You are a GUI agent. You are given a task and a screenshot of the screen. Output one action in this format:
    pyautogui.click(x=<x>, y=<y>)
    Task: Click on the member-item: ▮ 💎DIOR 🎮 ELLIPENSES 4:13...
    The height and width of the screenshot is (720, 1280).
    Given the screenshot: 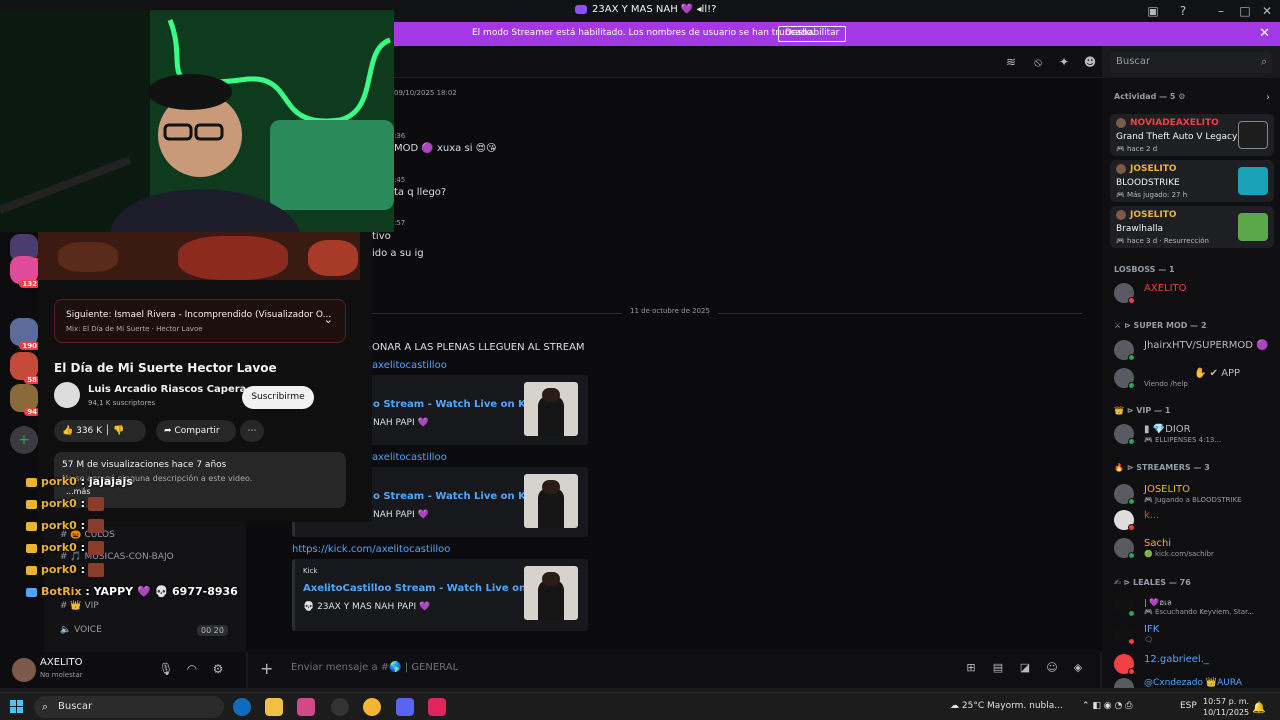 What is the action you would take?
    pyautogui.click(x=1194, y=434)
    